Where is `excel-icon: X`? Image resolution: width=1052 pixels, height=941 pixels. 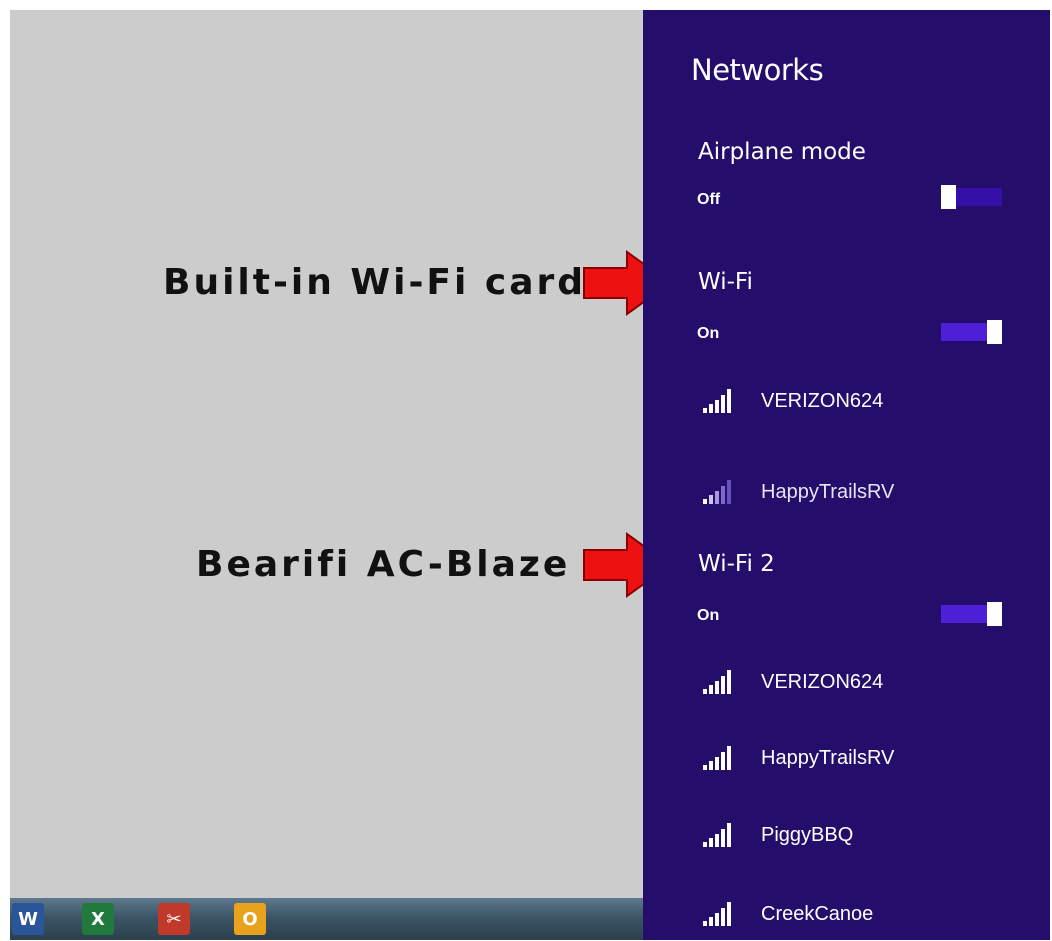 excel-icon: X is located at coordinates (98, 919).